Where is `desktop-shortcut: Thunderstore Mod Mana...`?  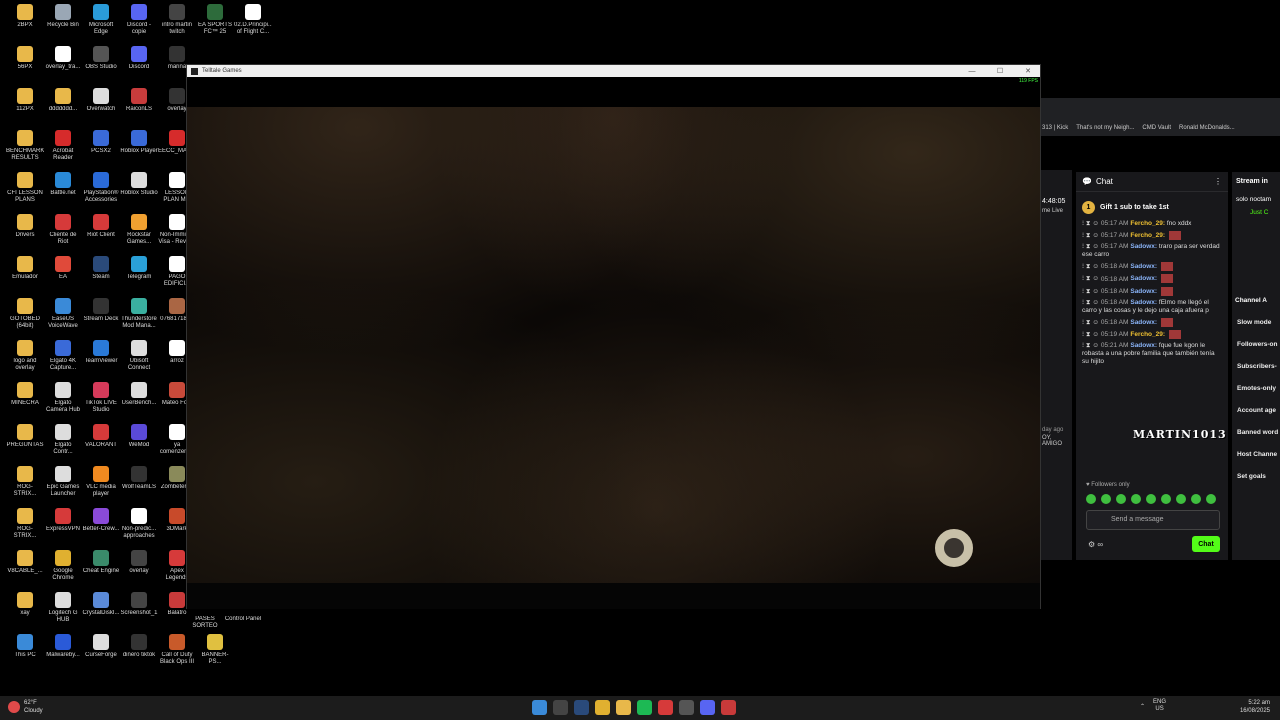
desktop-shortcut: Thunderstore Mod Mana... is located at coordinates (139, 314).